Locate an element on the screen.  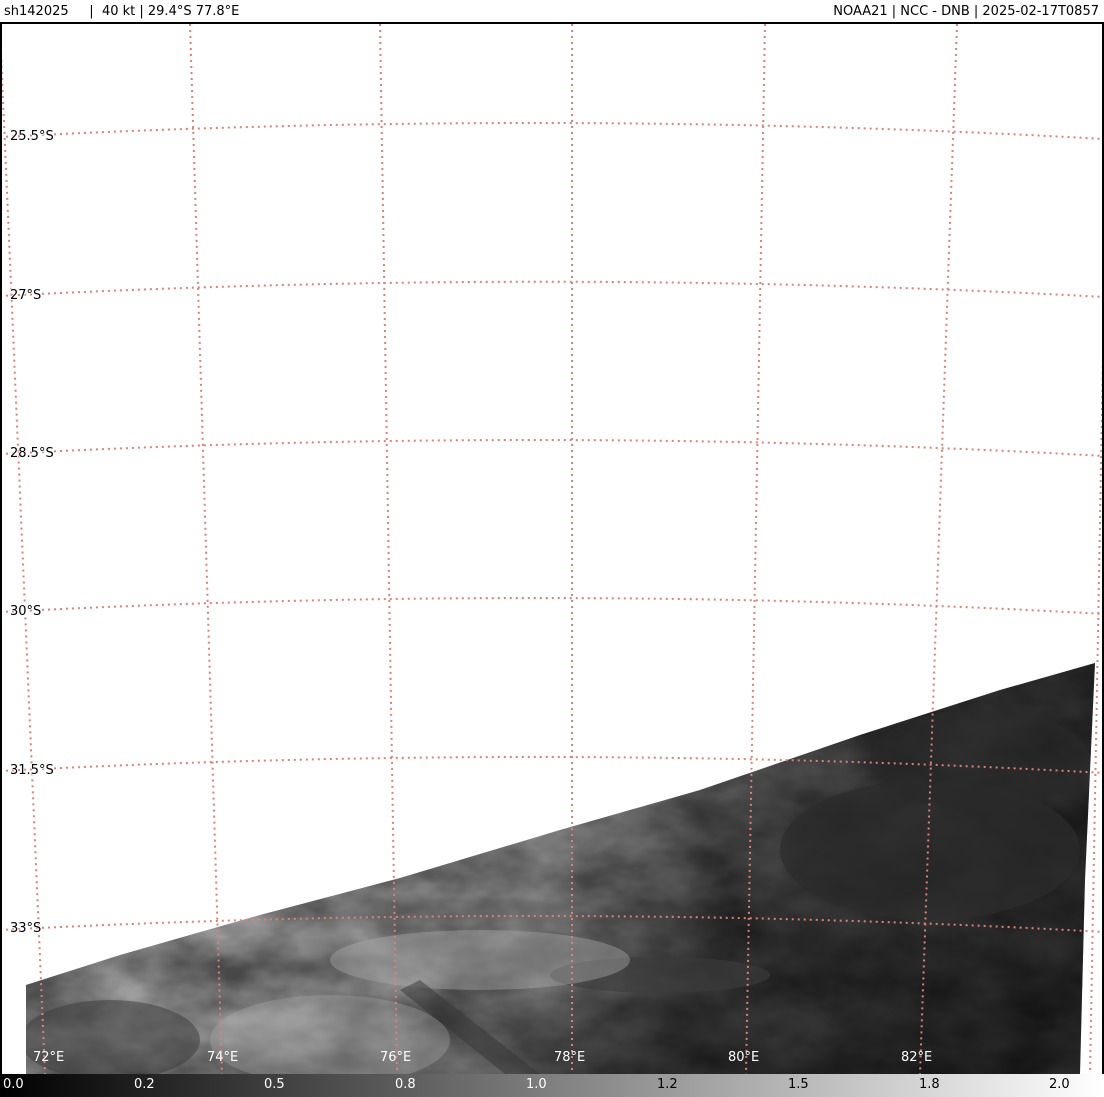
lat-label: 30°S is located at coordinates (26, 611).